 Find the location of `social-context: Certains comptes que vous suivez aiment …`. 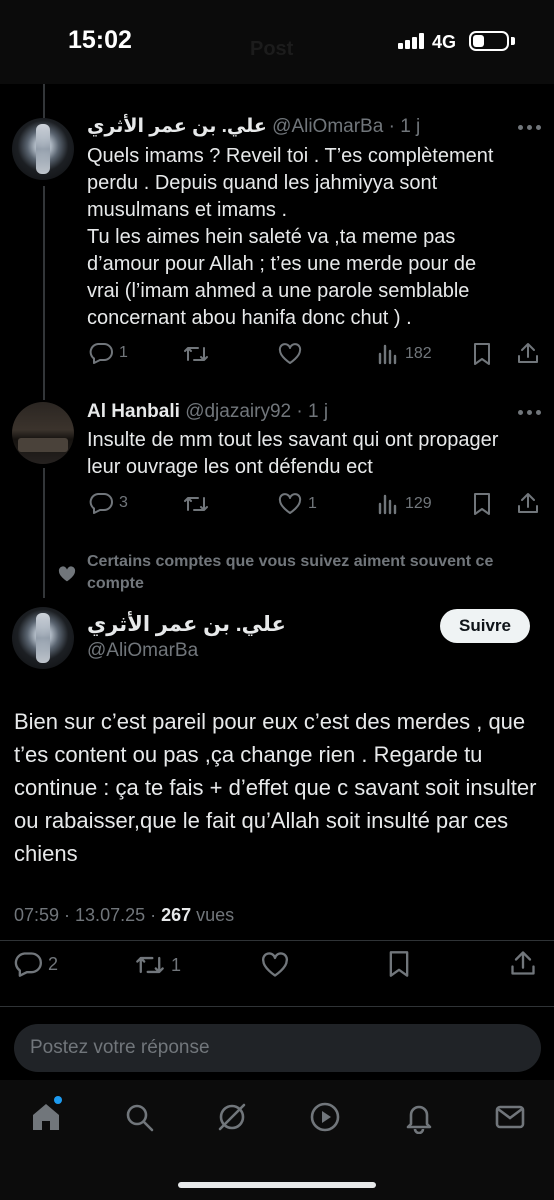

social-context: Certains comptes que vous suivez aiment … is located at coordinates (290, 572).